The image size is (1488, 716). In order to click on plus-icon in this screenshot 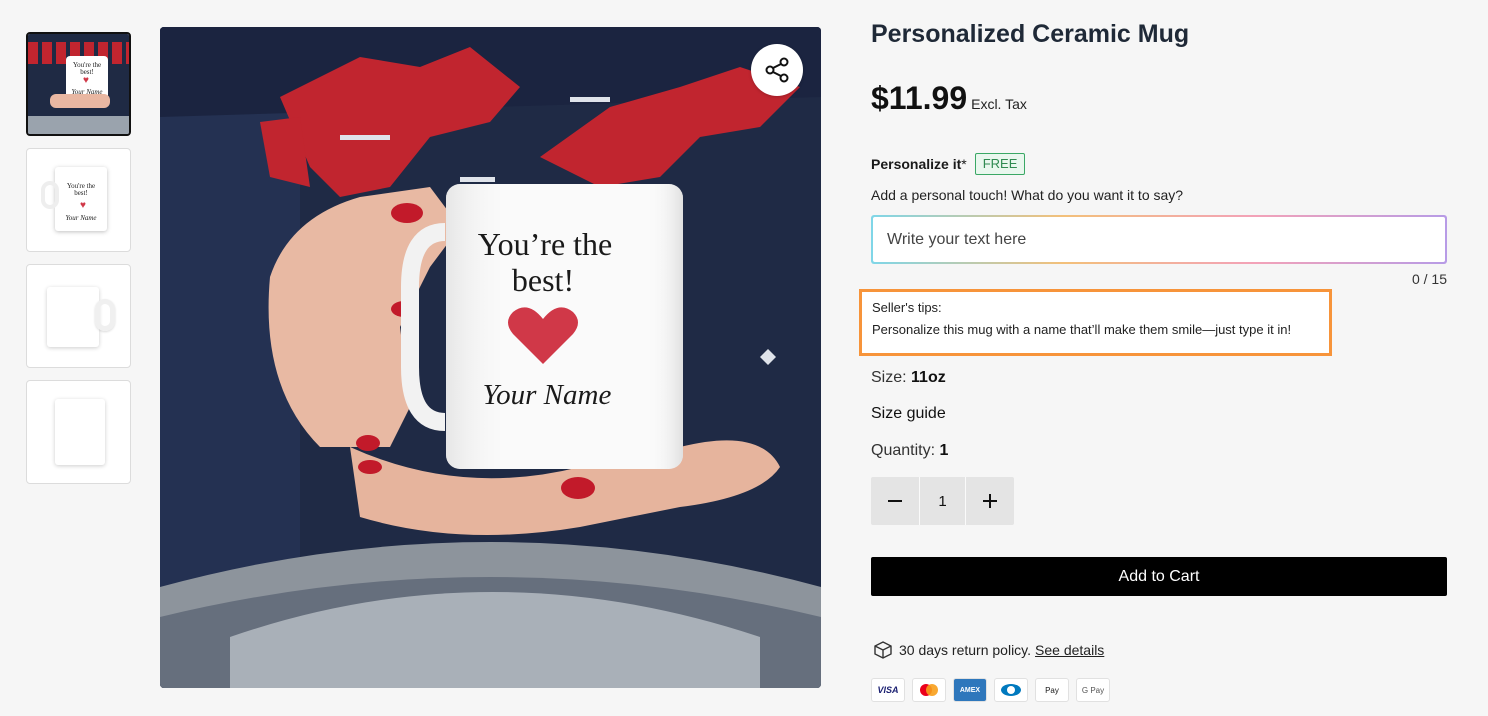, I will do `click(990, 501)`.